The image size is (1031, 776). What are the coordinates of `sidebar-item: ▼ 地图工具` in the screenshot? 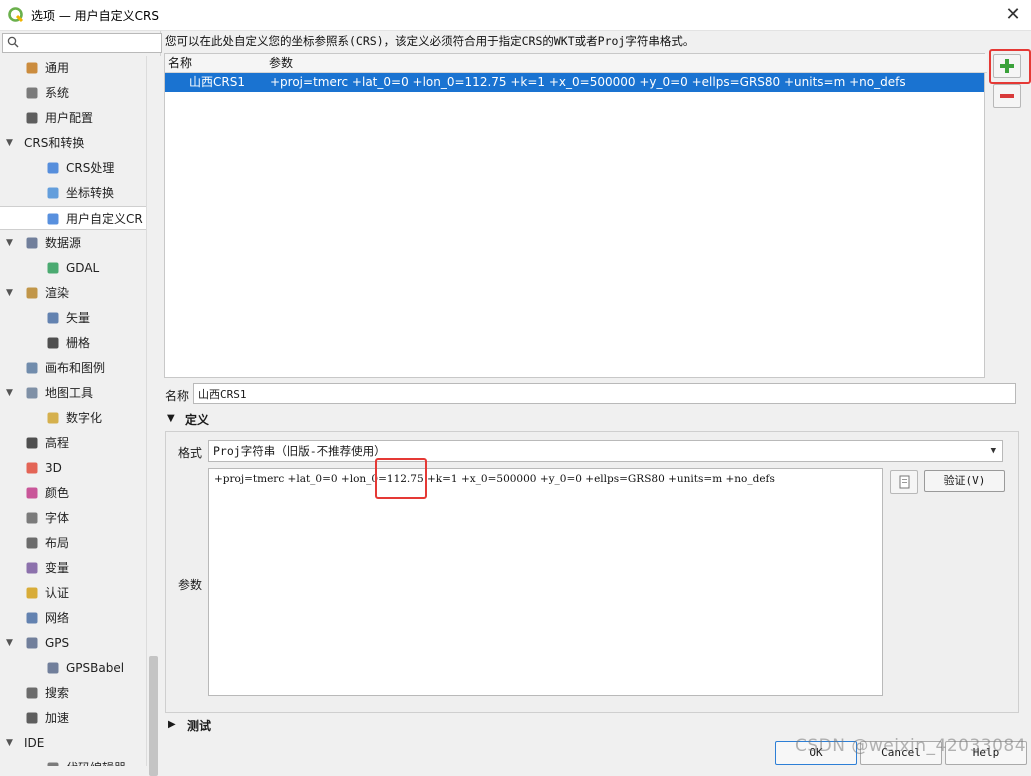 It's located at (73, 393).